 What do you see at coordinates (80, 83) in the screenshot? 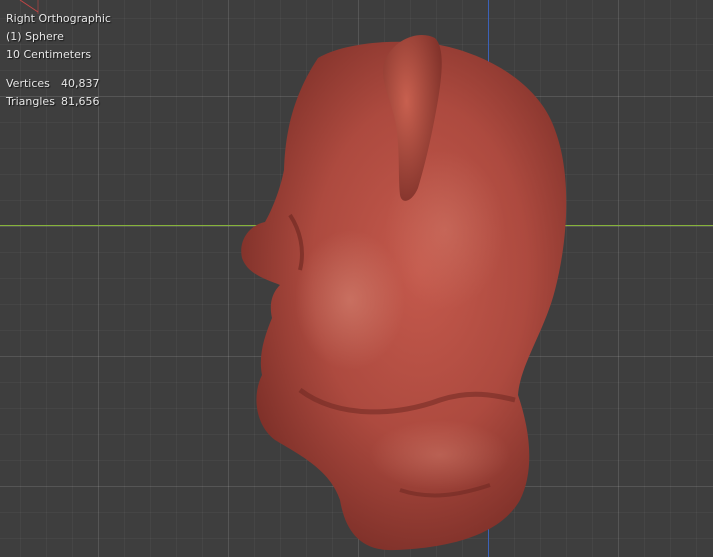
I see `vertices-value: 40,837` at bounding box center [80, 83].